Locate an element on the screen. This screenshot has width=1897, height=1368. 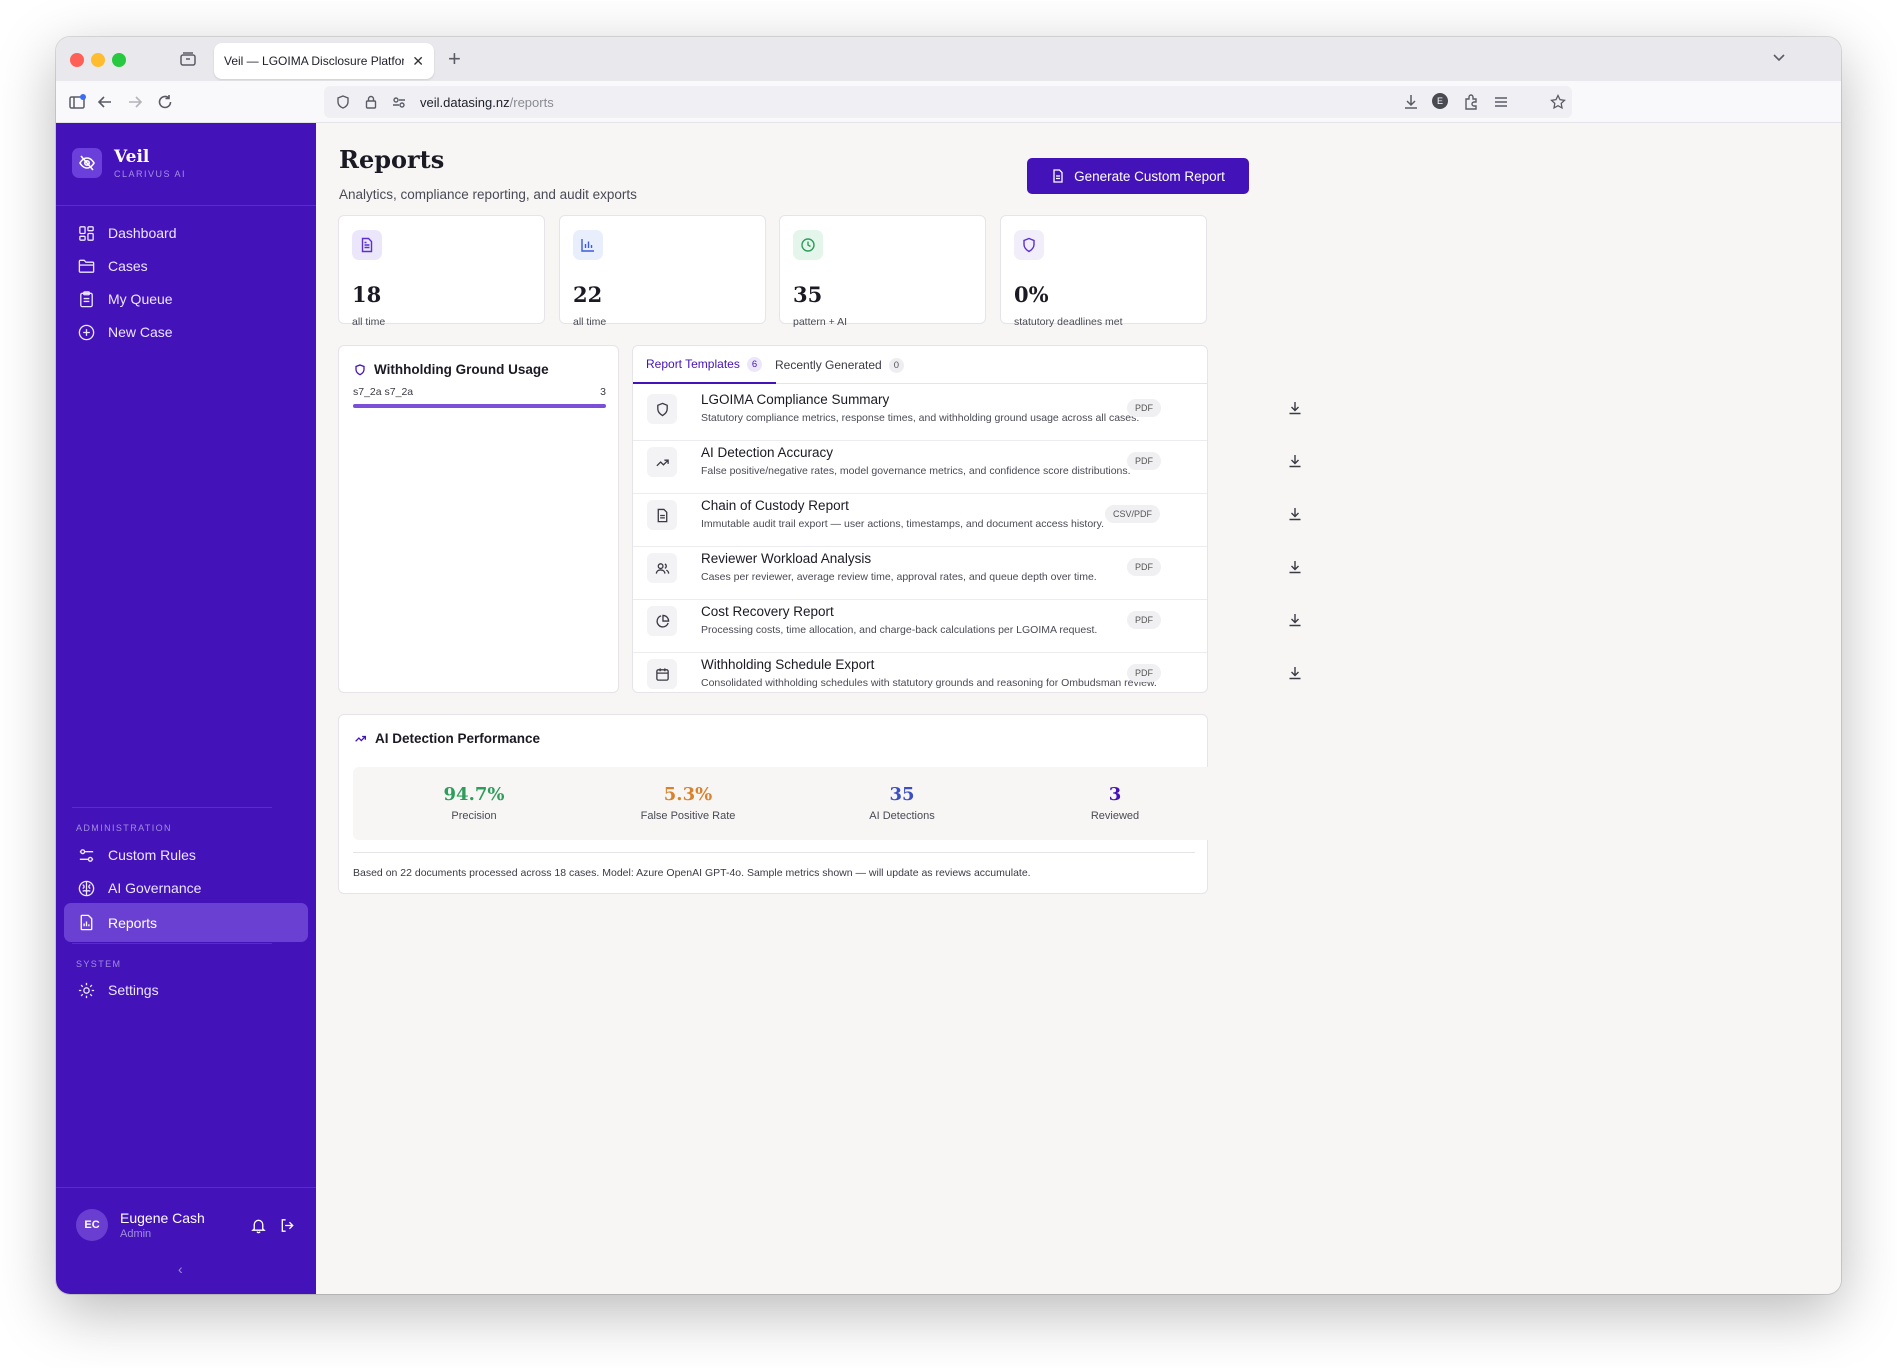
stat-card: 35 pattern + AI is located at coordinates (882, 271).